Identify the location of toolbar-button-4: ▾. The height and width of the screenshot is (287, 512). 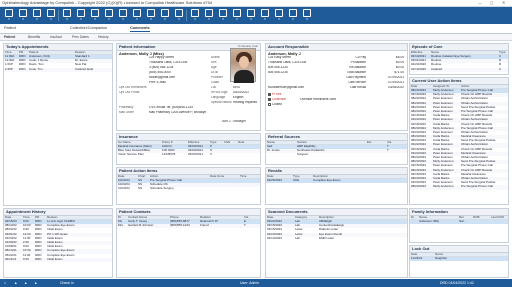
(51, 15).